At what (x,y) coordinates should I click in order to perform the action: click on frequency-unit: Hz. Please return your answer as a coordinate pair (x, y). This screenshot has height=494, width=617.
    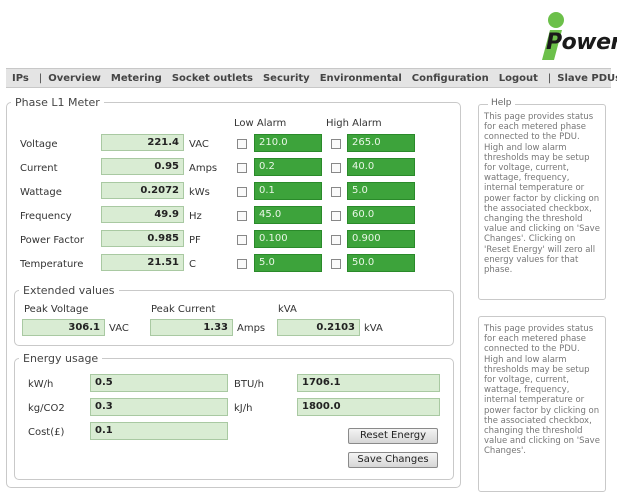
    Looking at the image, I should click on (195, 216).